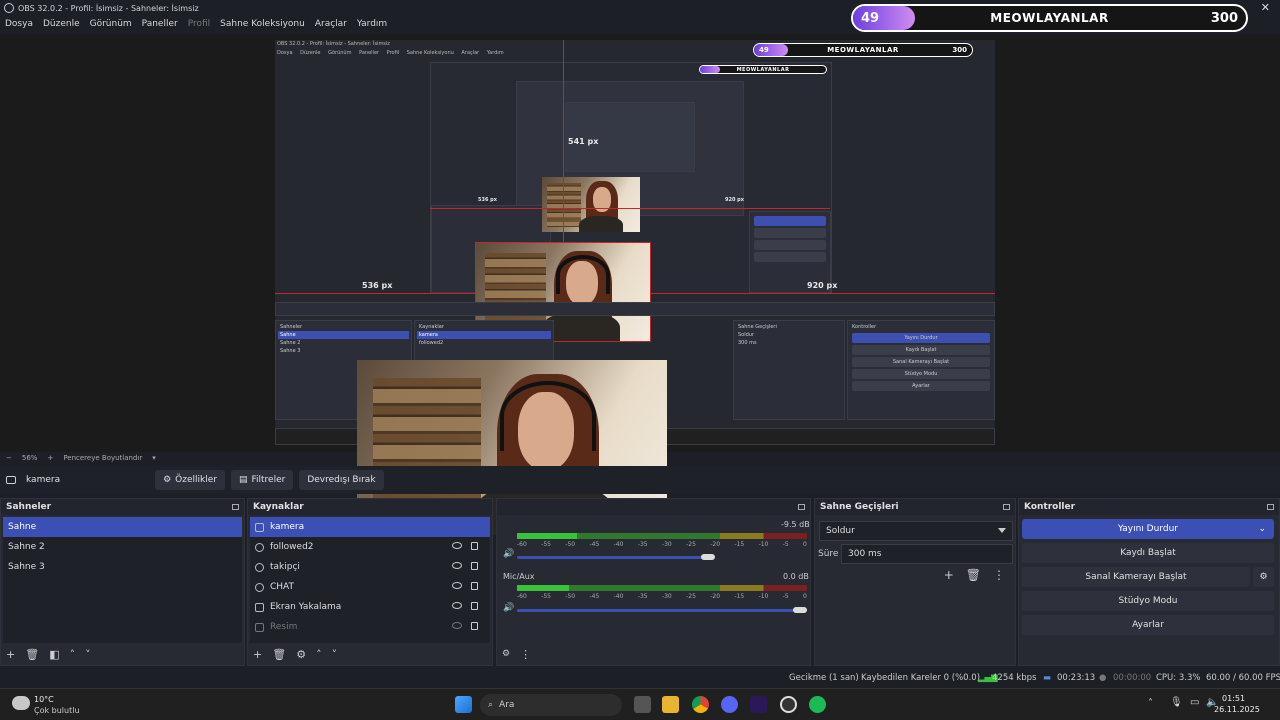  What do you see at coordinates (616, 557) in the screenshot?
I see `track1-volume-slider` at bounding box center [616, 557].